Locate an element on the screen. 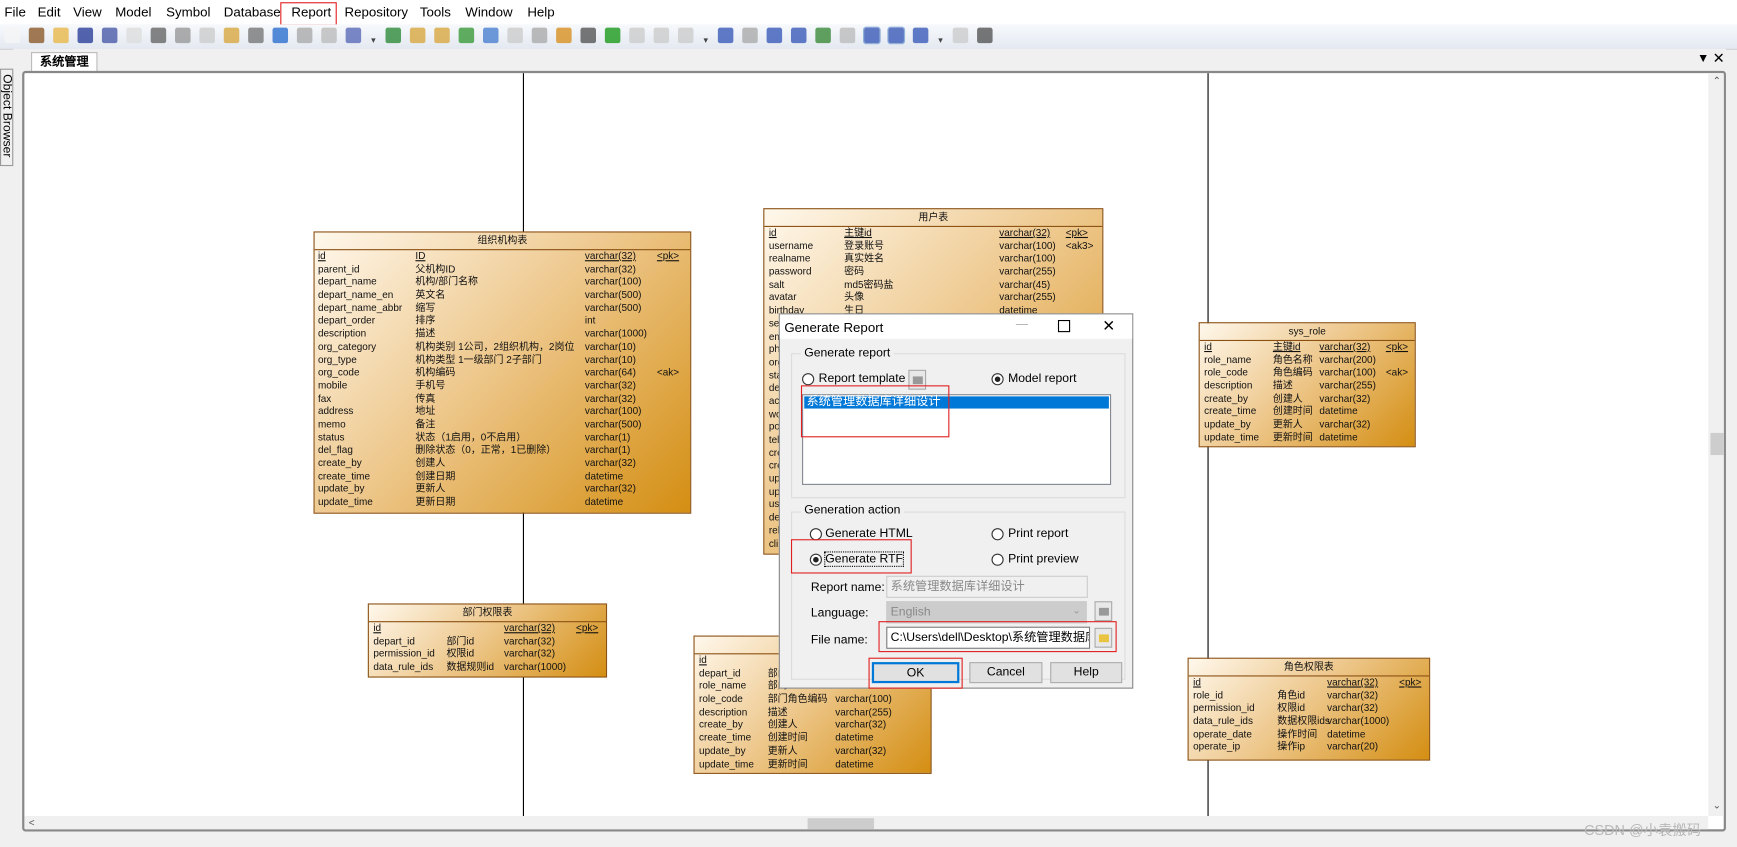  maximize-icon is located at coordinates (1064, 326).